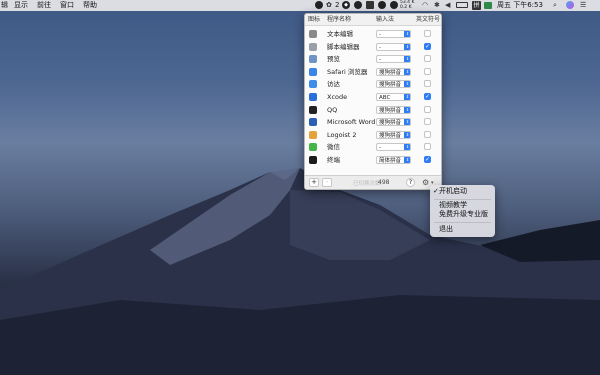 This screenshot has width=600, height=375. What do you see at coordinates (329, 5) in the screenshot?
I see `paw-icon: ✿` at bounding box center [329, 5].